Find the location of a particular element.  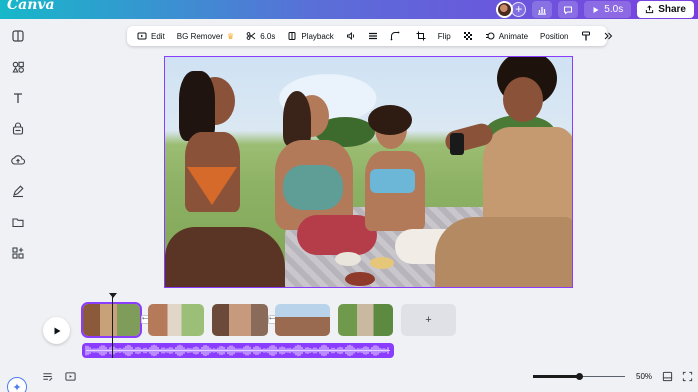

header-actions: + 5.0s Share is located at coordinates (595, 9).